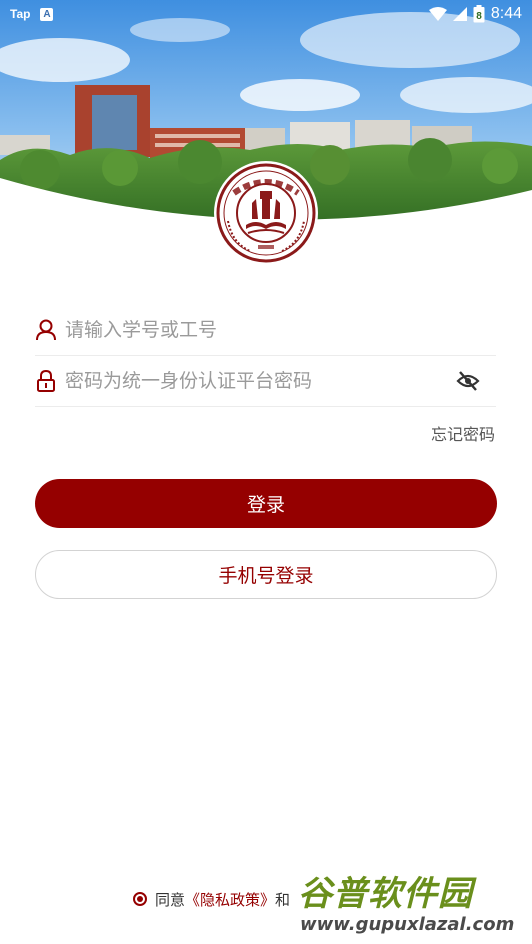  Describe the element at coordinates (46, 380) in the screenshot. I see `lock-icon` at that location.